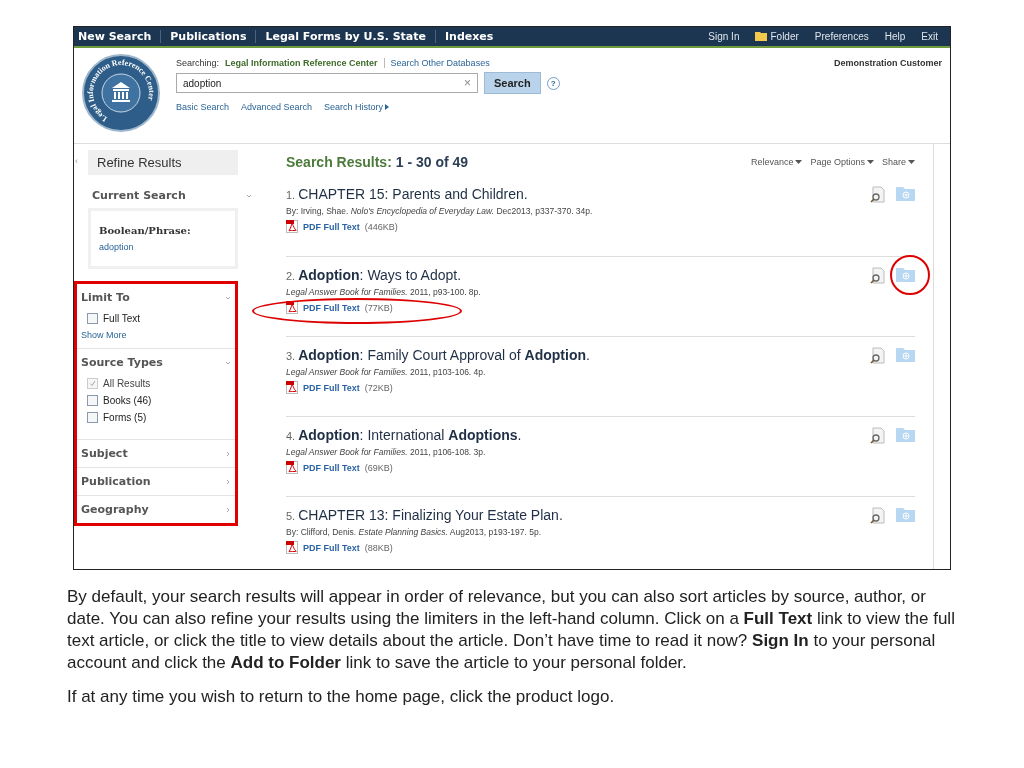 The width and height of the screenshot is (1024, 768). I want to click on result-source: Legal Answer Book for Families. 2011, p93-100. 8p., so click(383, 292).